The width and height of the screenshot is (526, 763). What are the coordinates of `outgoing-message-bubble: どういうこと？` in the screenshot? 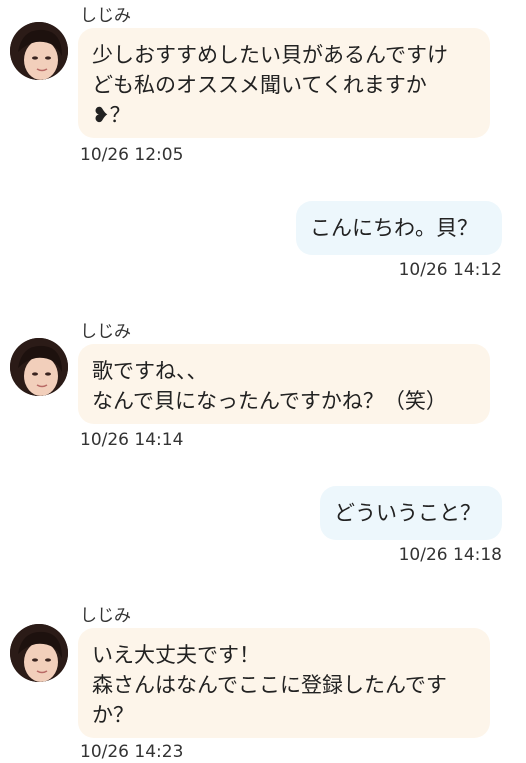 It's located at (411, 513).